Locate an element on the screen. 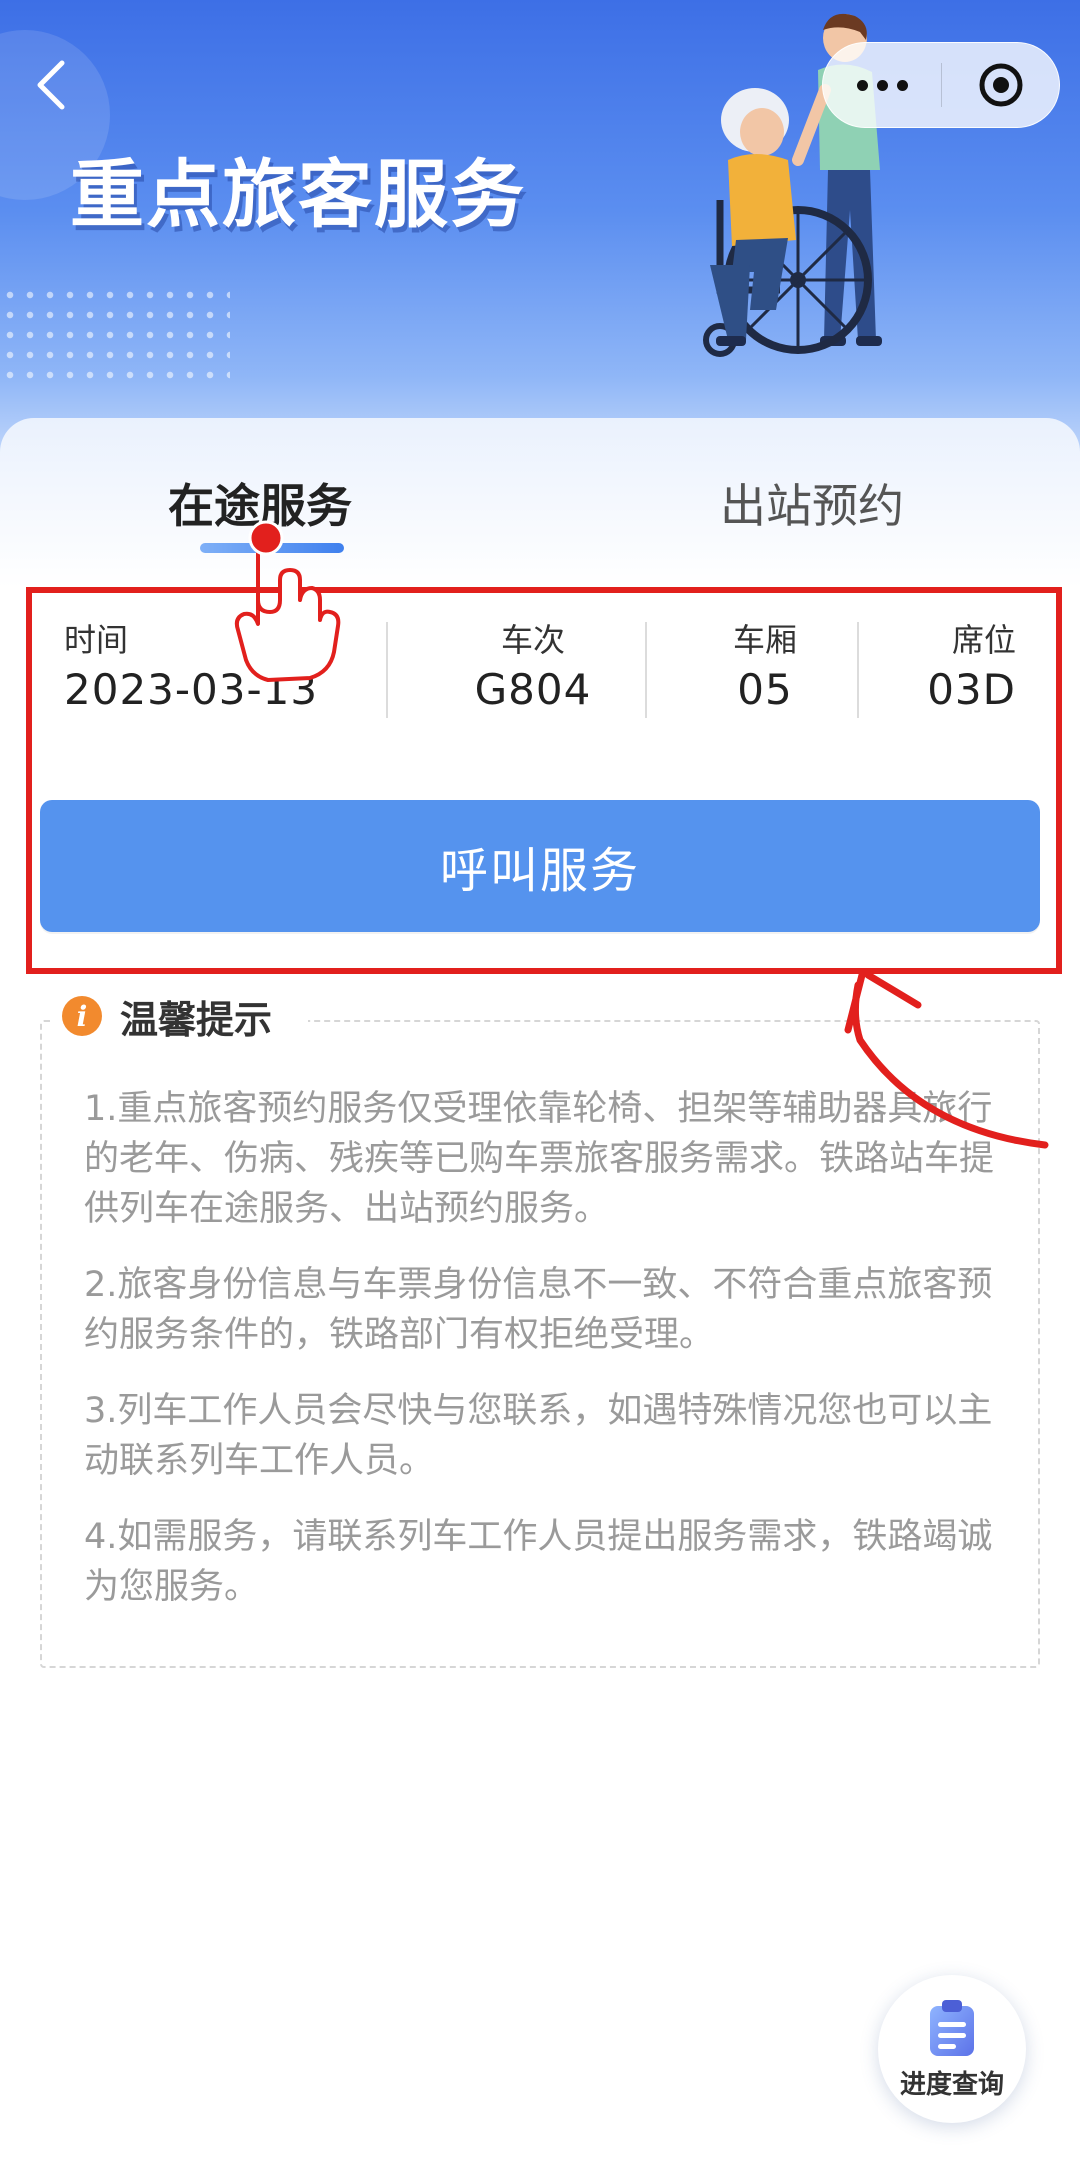  ticket-seat: 席位 03D is located at coordinates (954, 664).